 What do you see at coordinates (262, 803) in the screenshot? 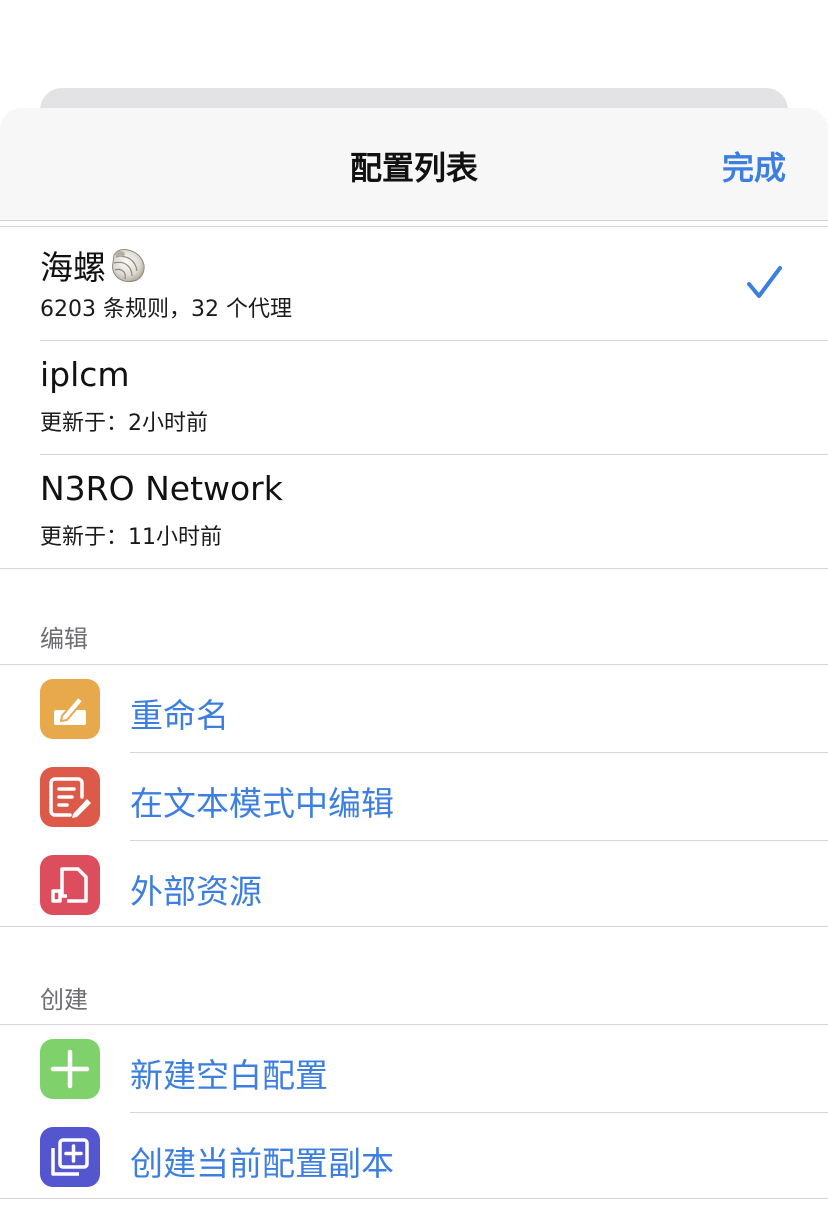
I see `edit-in-text-mode-label: 在文本模式中编辑` at bounding box center [262, 803].